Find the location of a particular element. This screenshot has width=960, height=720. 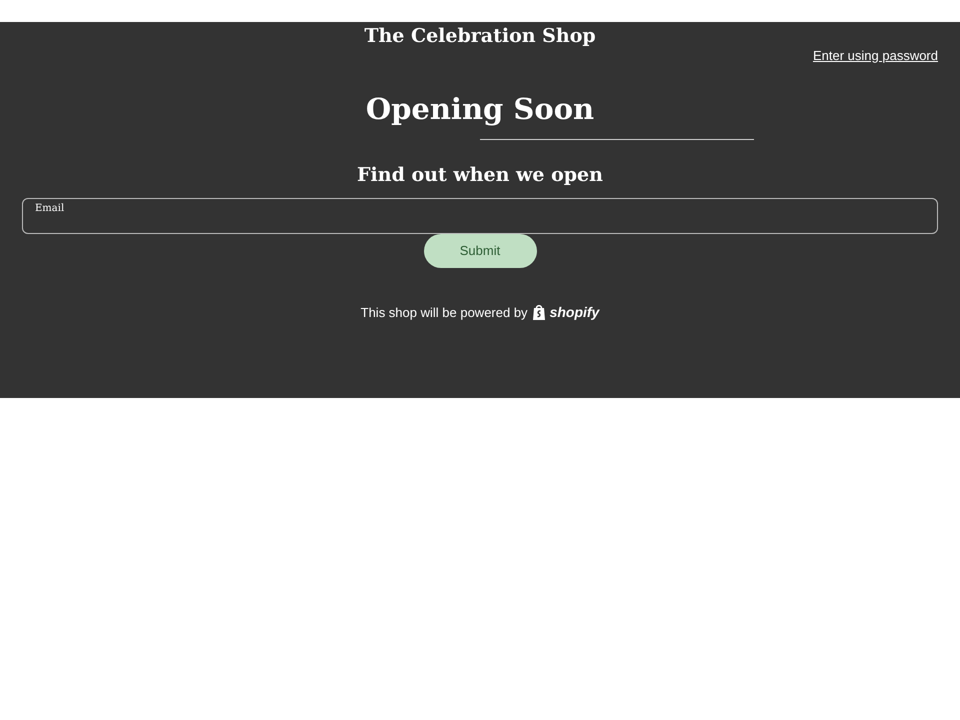

shop-name: The Celebration Shop is located at coordinates (480, 36).